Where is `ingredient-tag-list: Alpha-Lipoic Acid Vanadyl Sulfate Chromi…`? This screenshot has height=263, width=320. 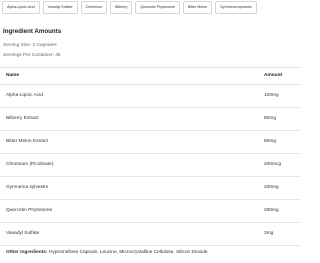 ingredient-tag-list: Alpha-Lipoic Acid Vanadyl Sulfate Chromi… is located at coordinates (129, 7).